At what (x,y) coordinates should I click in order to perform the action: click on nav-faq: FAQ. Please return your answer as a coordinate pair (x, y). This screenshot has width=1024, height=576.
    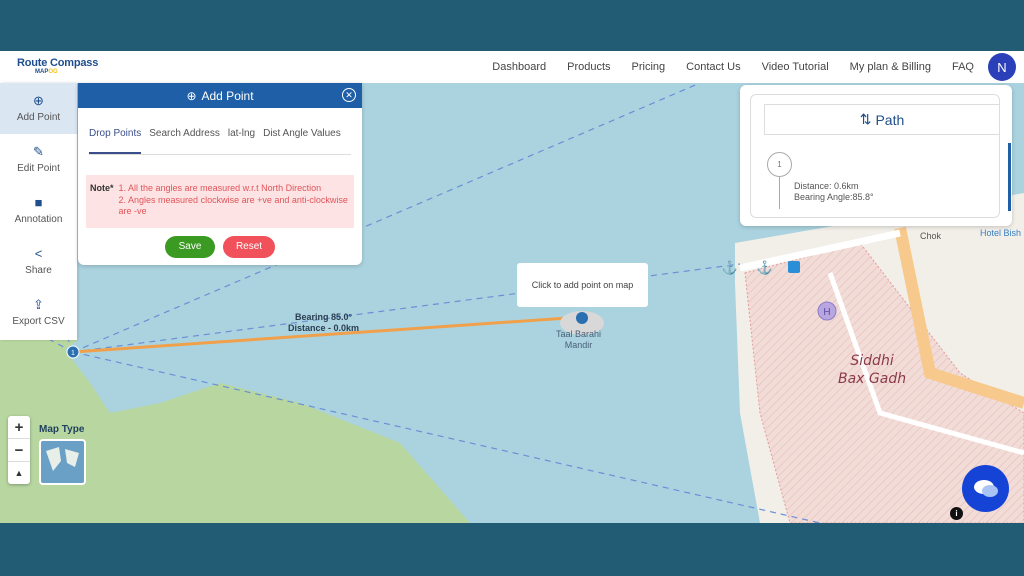
    Looking at the image, I should click on (963, 67).